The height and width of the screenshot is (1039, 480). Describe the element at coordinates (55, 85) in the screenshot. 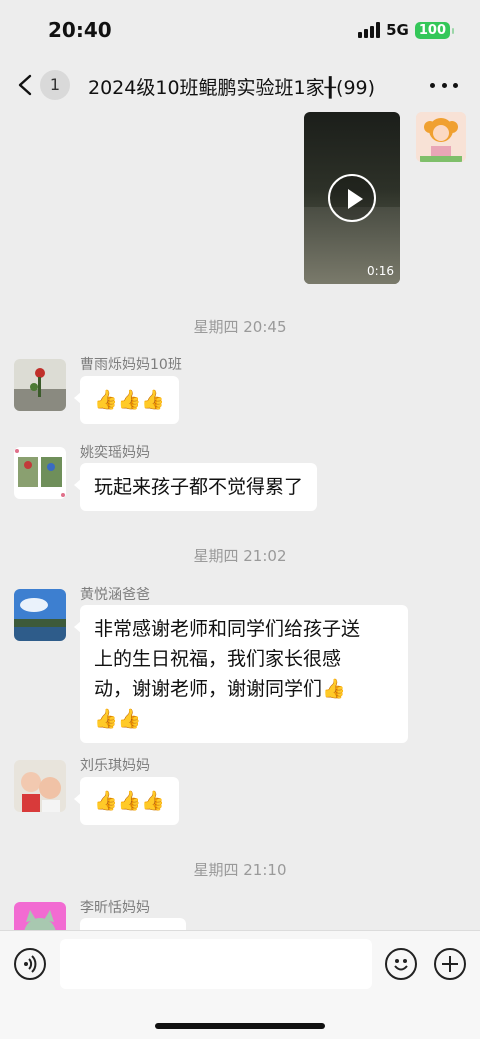

I see `unread-count-badge: 1` at that location.